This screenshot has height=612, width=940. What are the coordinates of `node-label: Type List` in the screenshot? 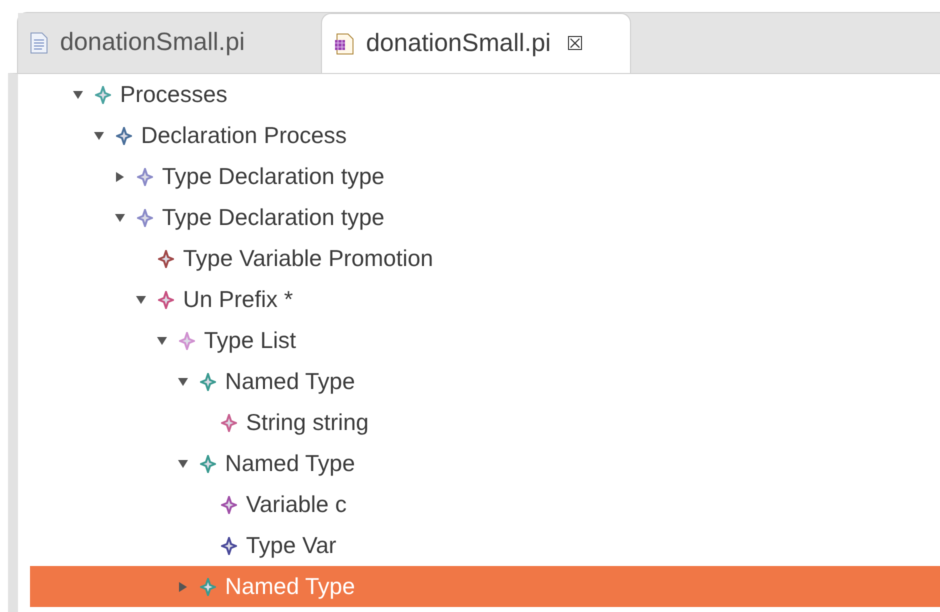 It's located at (250, 341).